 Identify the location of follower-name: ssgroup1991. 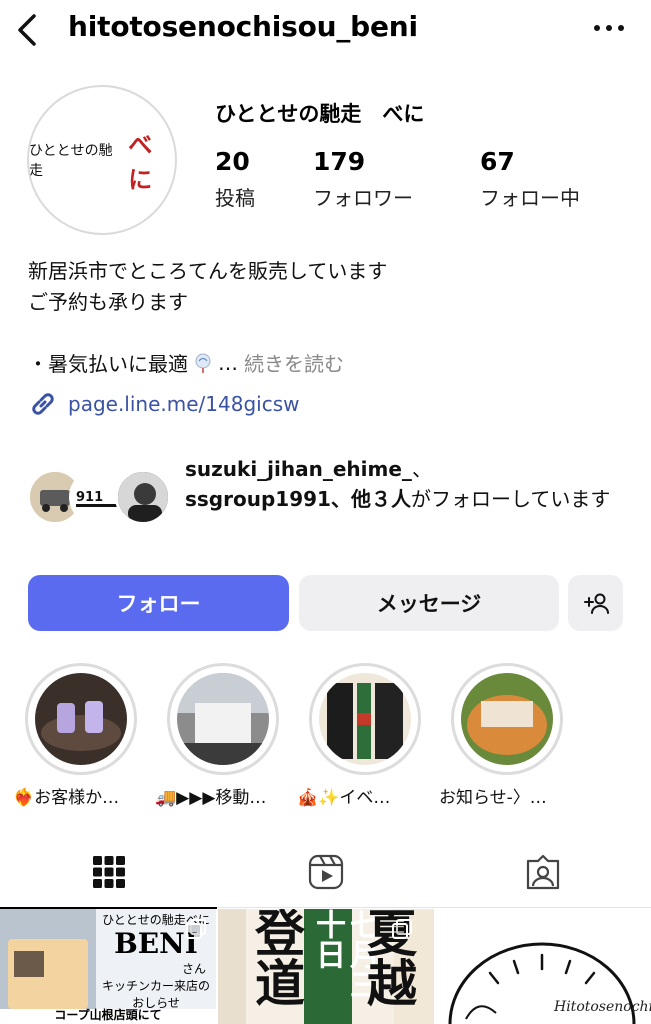
(258, 499).